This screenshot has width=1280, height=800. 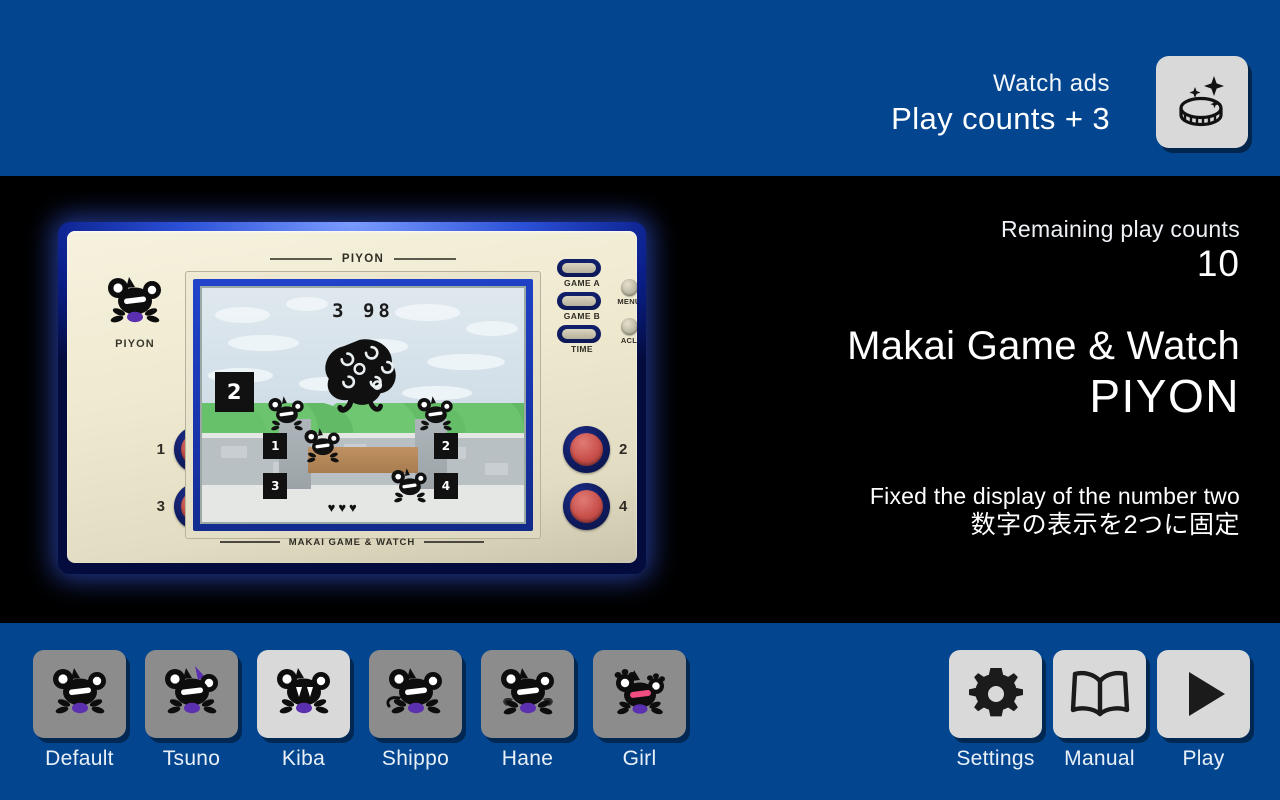 I want to click on character-item-kiba: Kiba, so click(x=303, y=710).